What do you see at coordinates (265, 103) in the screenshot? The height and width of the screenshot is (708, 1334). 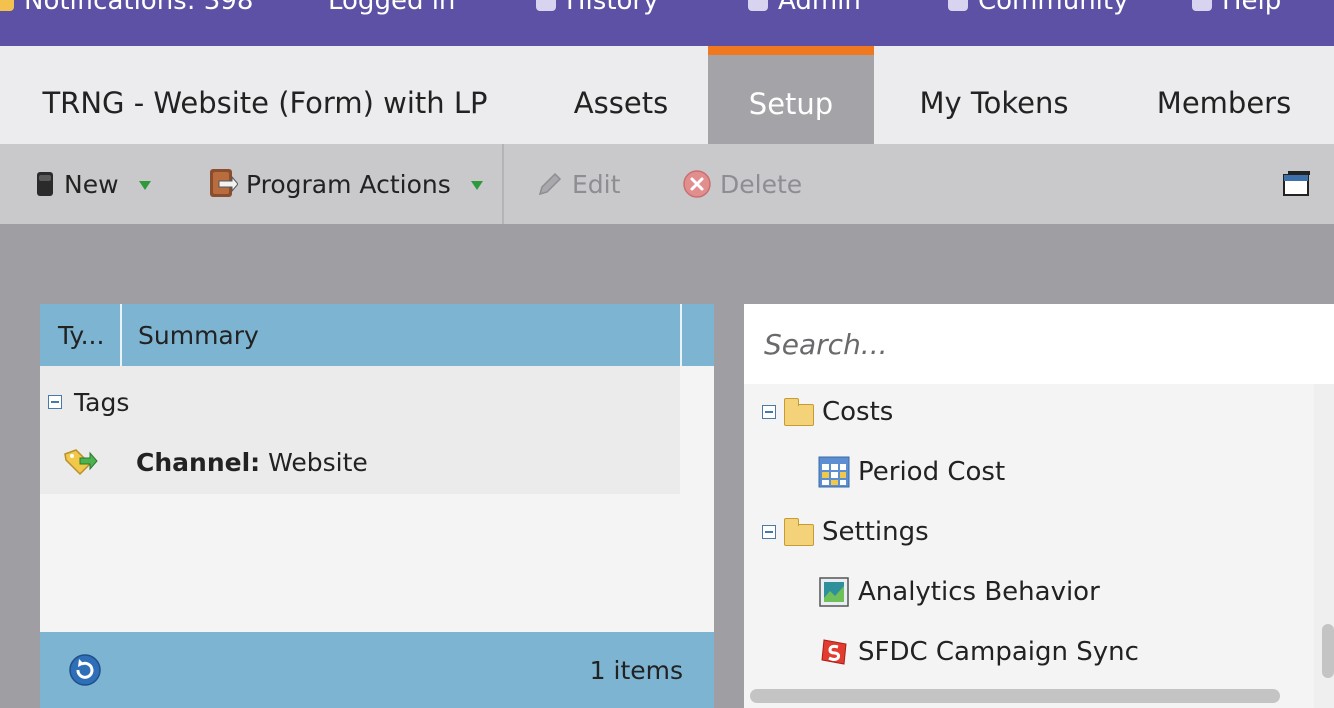 I see `program-title: TRNG - Website (Form) with LP` at bounding box center [265, 103].